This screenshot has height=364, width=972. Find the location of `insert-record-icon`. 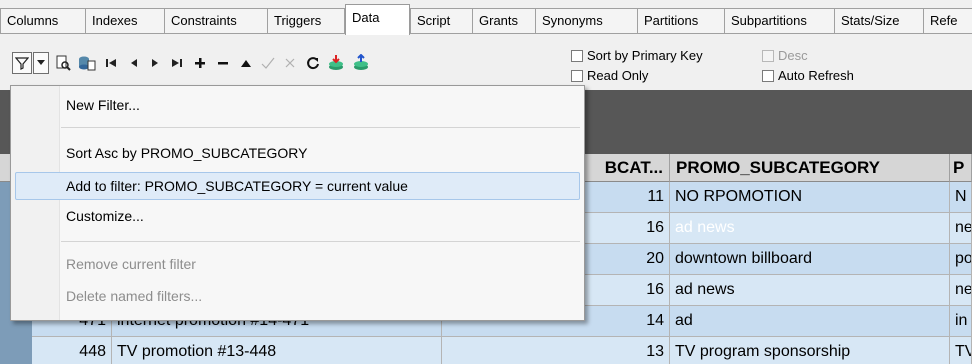

insert-record-icon is located at coordinates (200, 63).